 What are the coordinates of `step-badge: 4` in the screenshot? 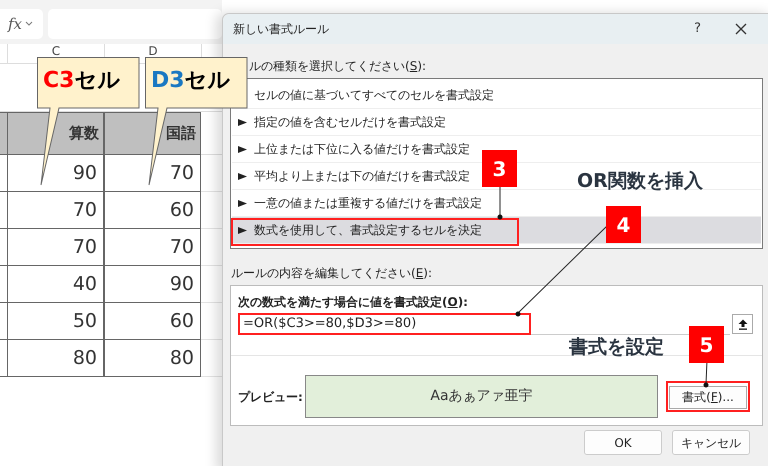 It's located at (623, 224).